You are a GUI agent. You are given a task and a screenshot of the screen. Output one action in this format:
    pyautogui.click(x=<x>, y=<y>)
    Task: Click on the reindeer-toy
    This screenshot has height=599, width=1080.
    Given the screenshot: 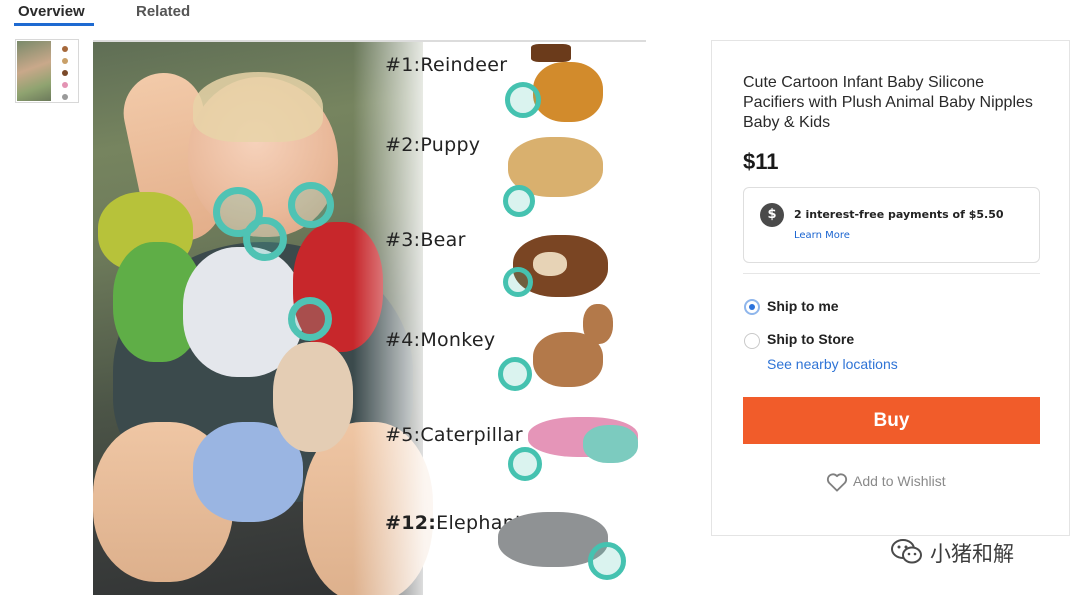 What is the action you would take?
    pyautogui.click(x=558, y=89)
    